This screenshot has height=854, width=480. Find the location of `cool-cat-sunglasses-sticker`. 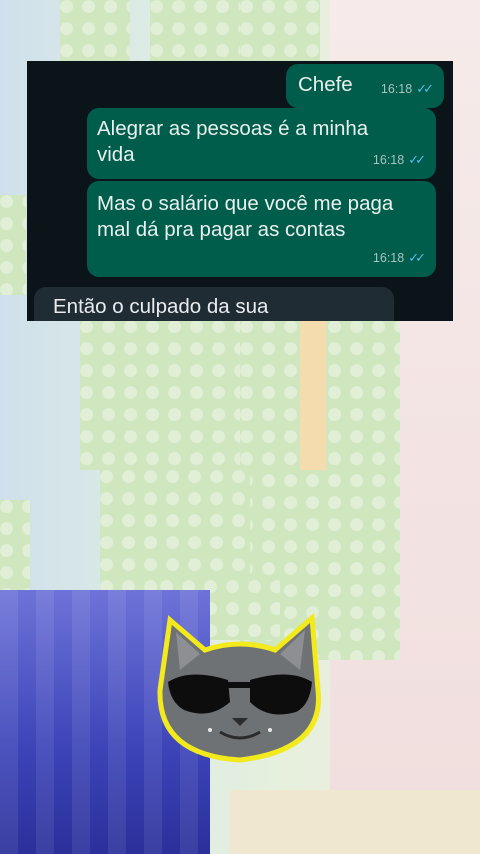

cool-cat-sunglasses-sticker is located at coordinates (239, 687).